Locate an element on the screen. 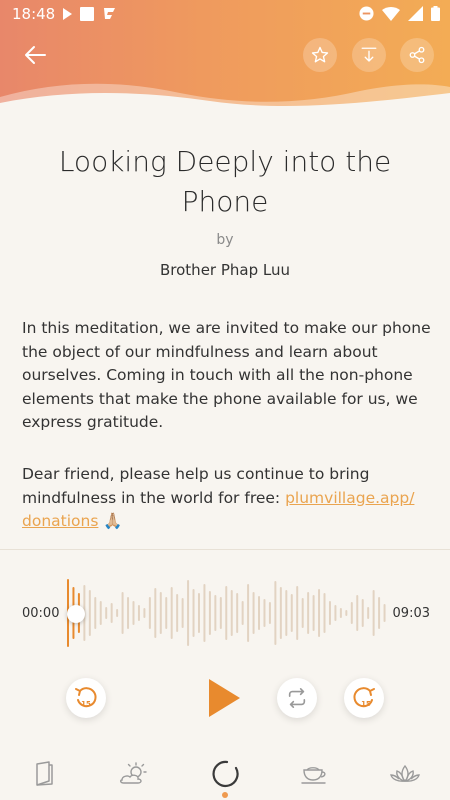 The height and width of the screenshot is (800, 450). status-time: 18:48 is located at coordinates (34, 14).